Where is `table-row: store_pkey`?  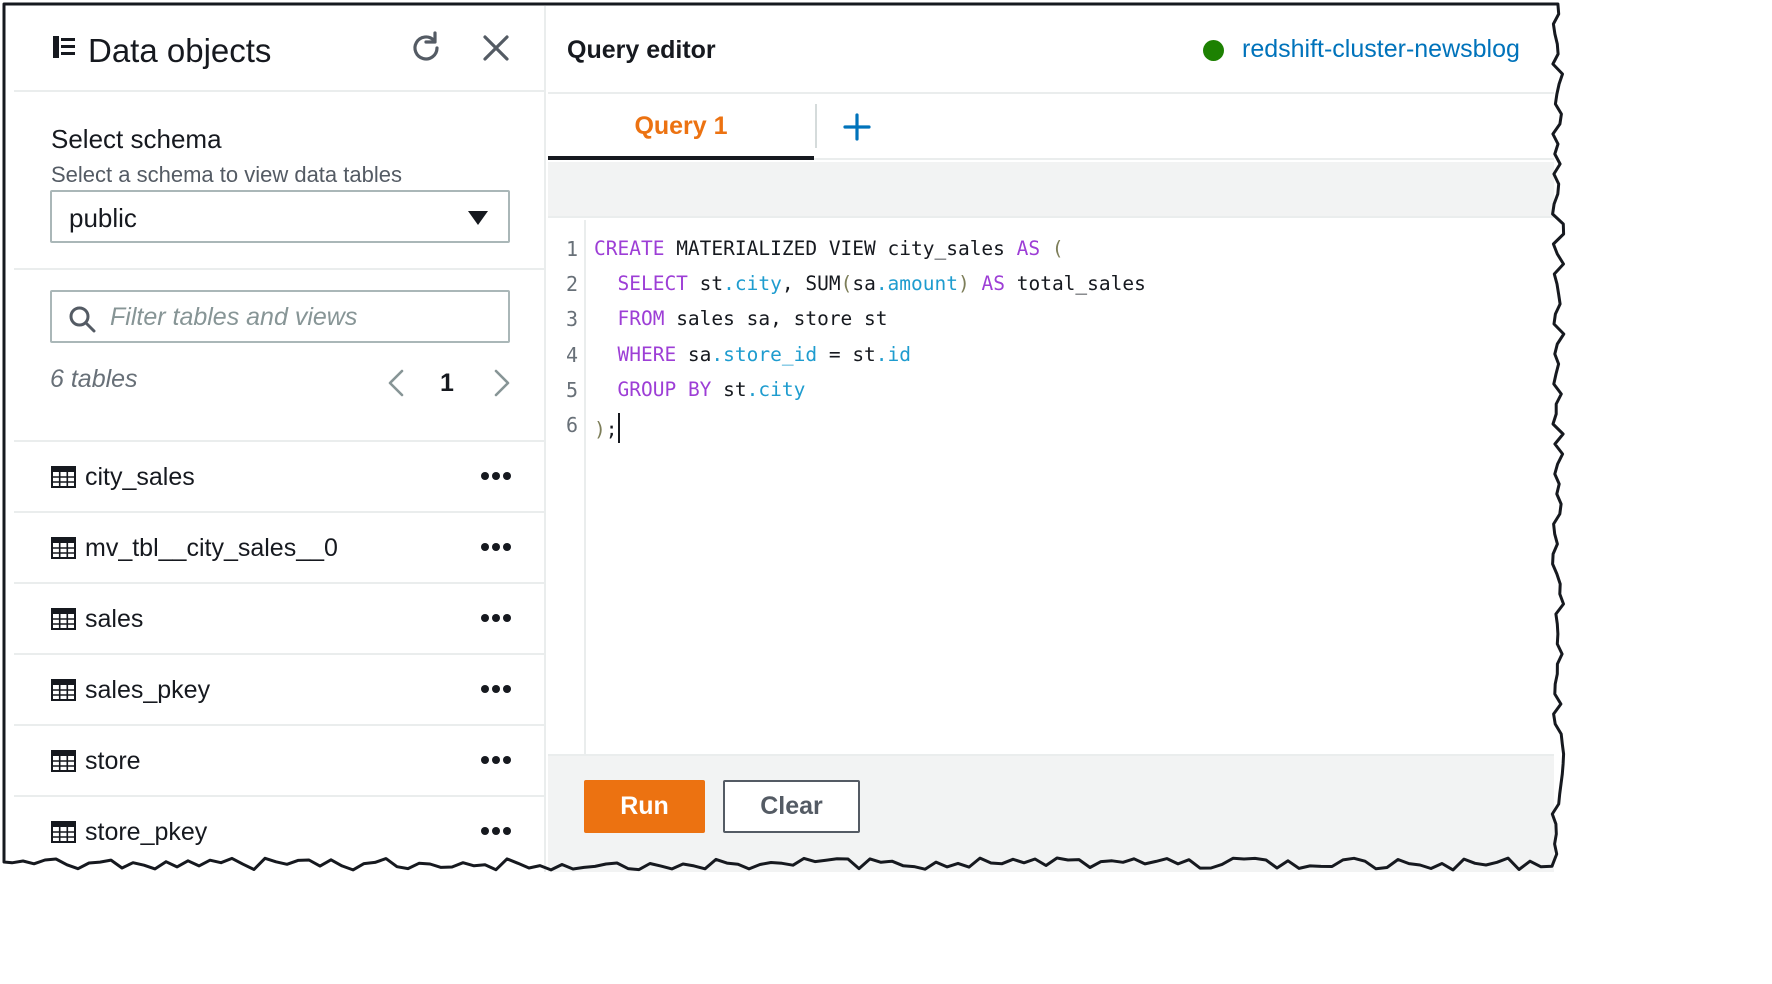
table-row: store_pkey is located at coordinates (279, 830).